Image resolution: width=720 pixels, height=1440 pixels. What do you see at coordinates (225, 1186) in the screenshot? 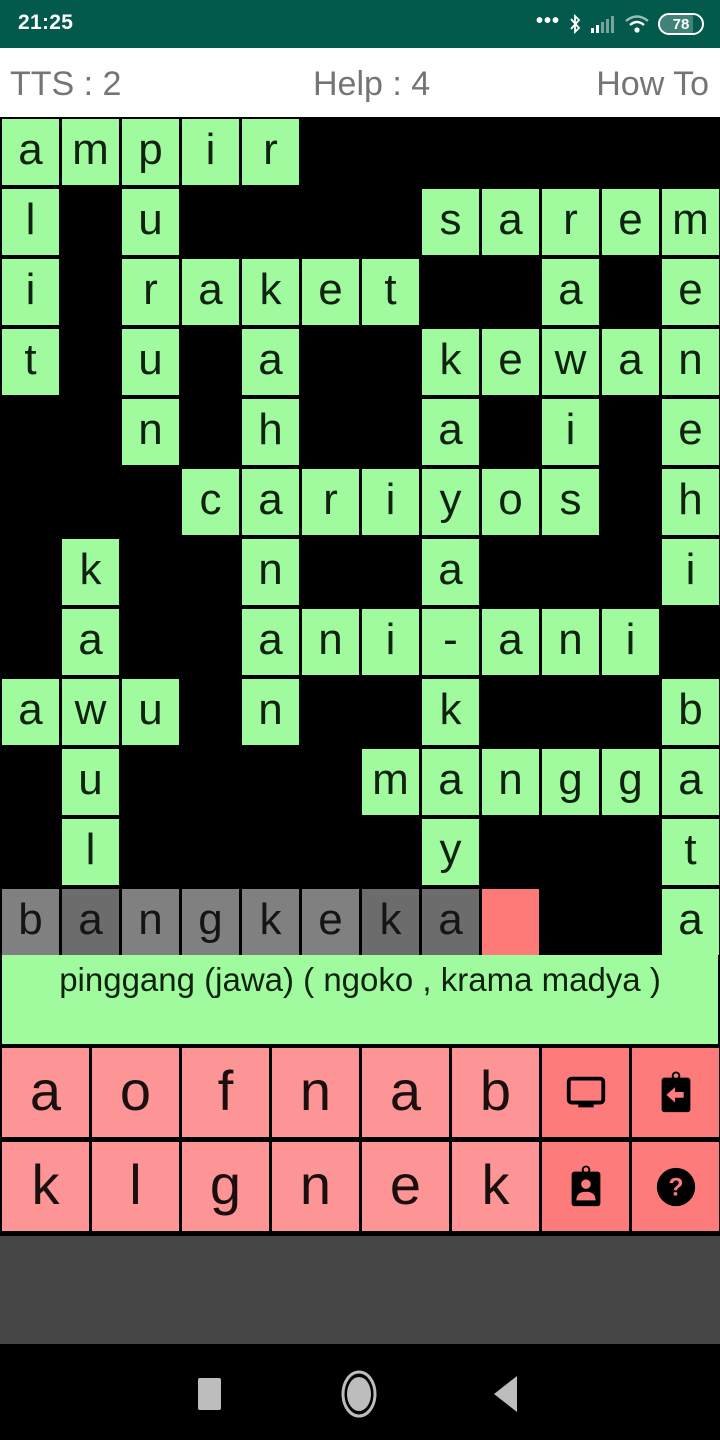
I see `letter-key: g` at bounding box center [225, 1186].